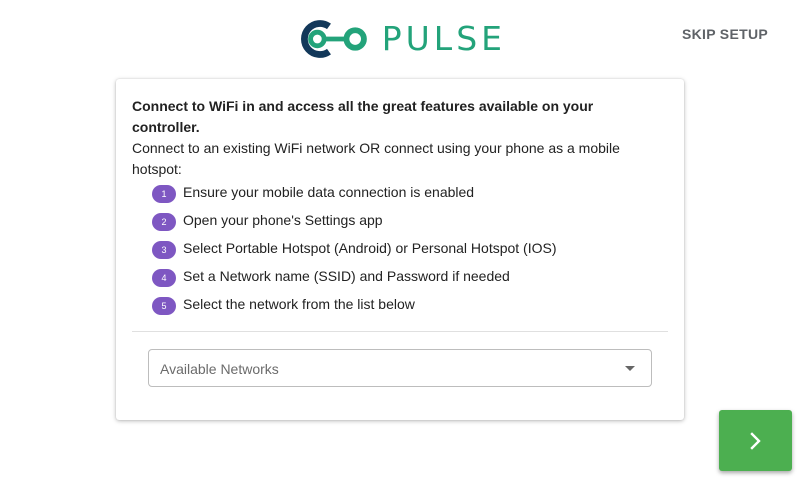 This screenshot has width=800, height=480. I want to click on pulse-logo: PULSE, so click(401, 39).